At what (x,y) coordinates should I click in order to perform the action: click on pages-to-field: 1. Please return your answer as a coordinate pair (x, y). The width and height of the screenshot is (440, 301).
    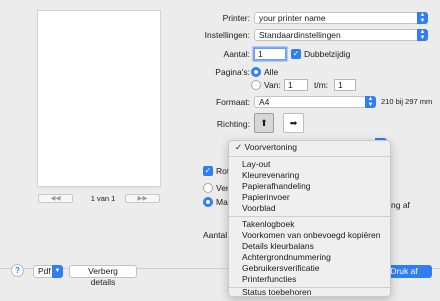
    Looking at the image, I should click on (345, 85).